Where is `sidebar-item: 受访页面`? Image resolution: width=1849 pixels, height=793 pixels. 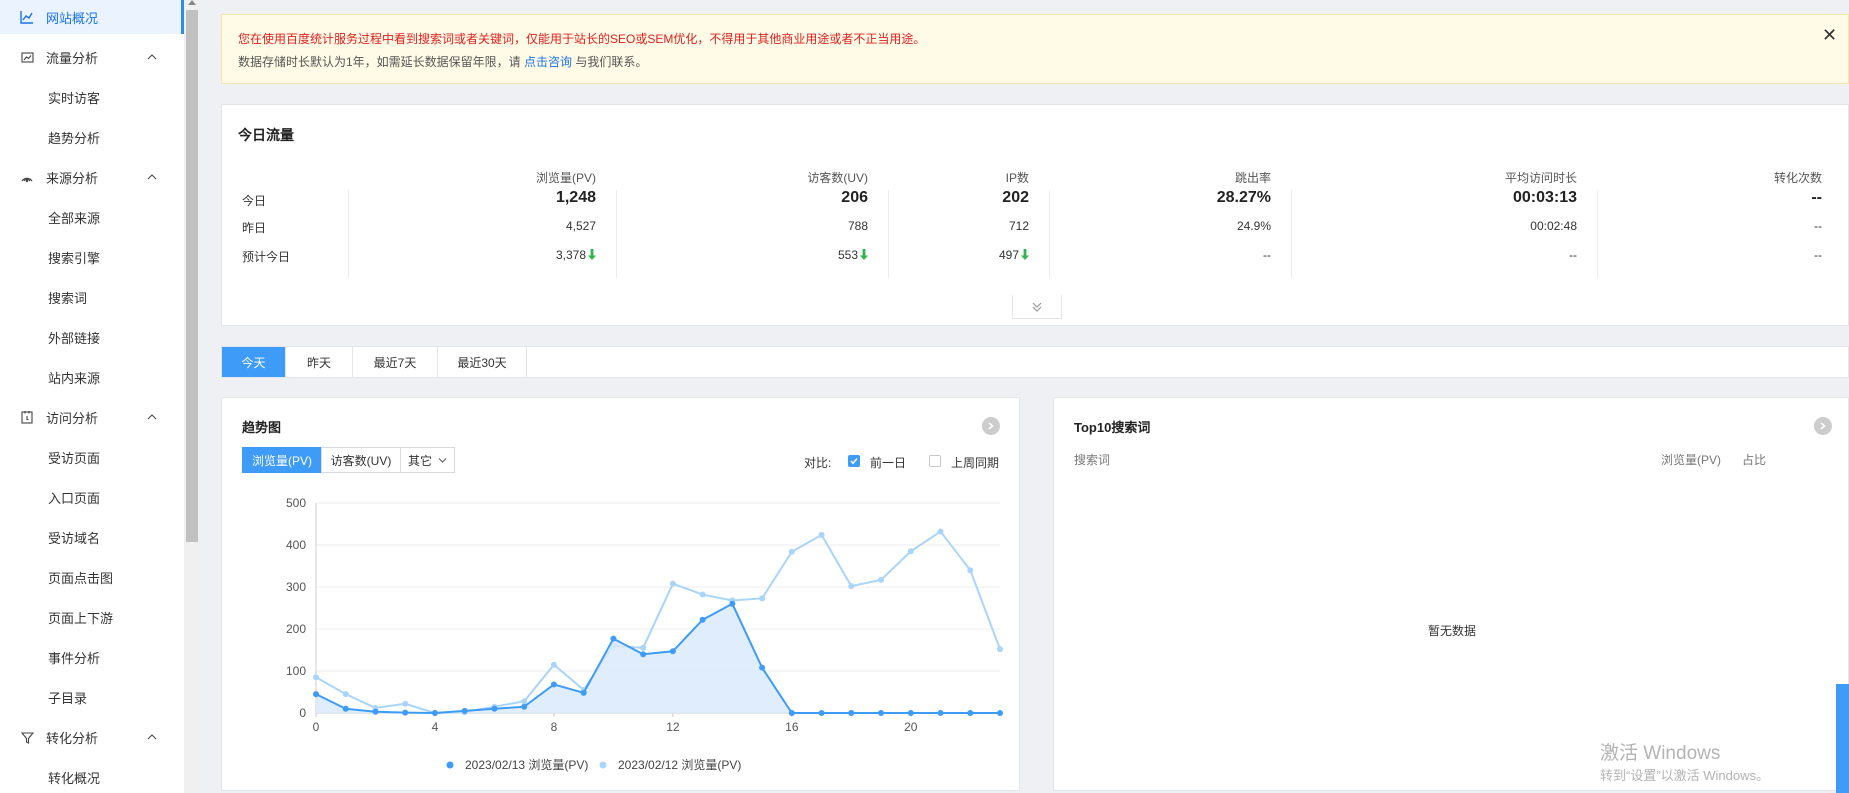
sidebar-item: 受访页面 is located at coordinates (92, 457).